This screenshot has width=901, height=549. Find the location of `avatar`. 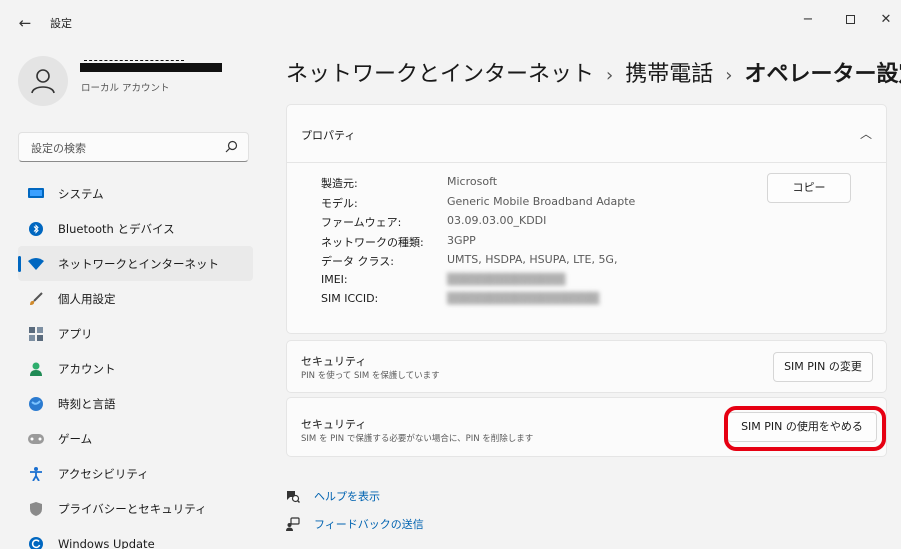

avatar is located at coordinates (43, 81).